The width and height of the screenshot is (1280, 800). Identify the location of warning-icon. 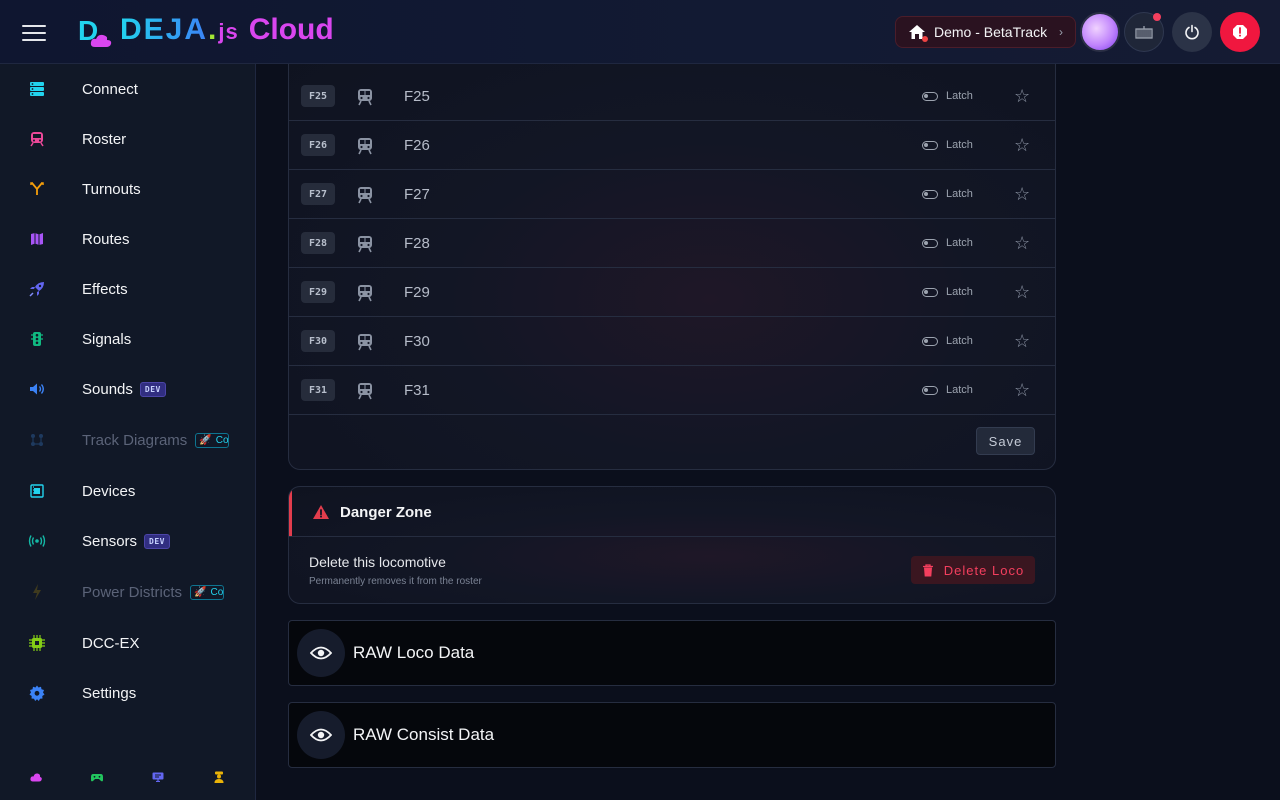
(321, 512).